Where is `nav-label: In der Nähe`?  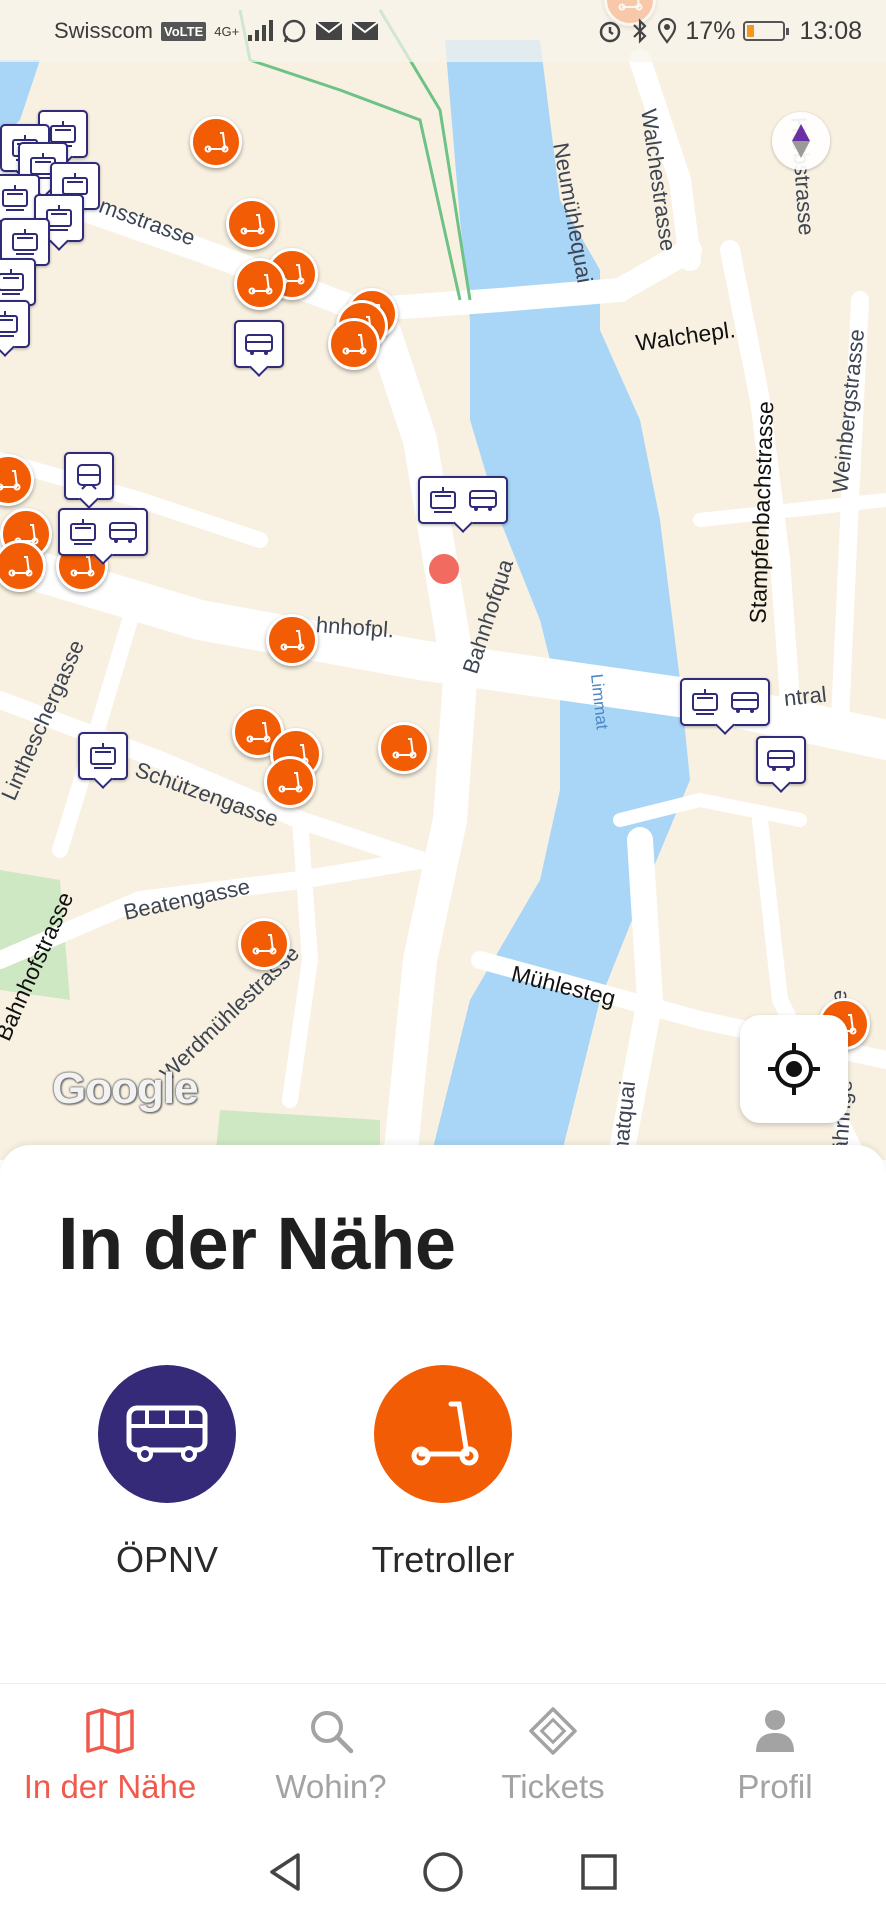
nav-label: In der Nähe is located at coordinates (110, 1786).